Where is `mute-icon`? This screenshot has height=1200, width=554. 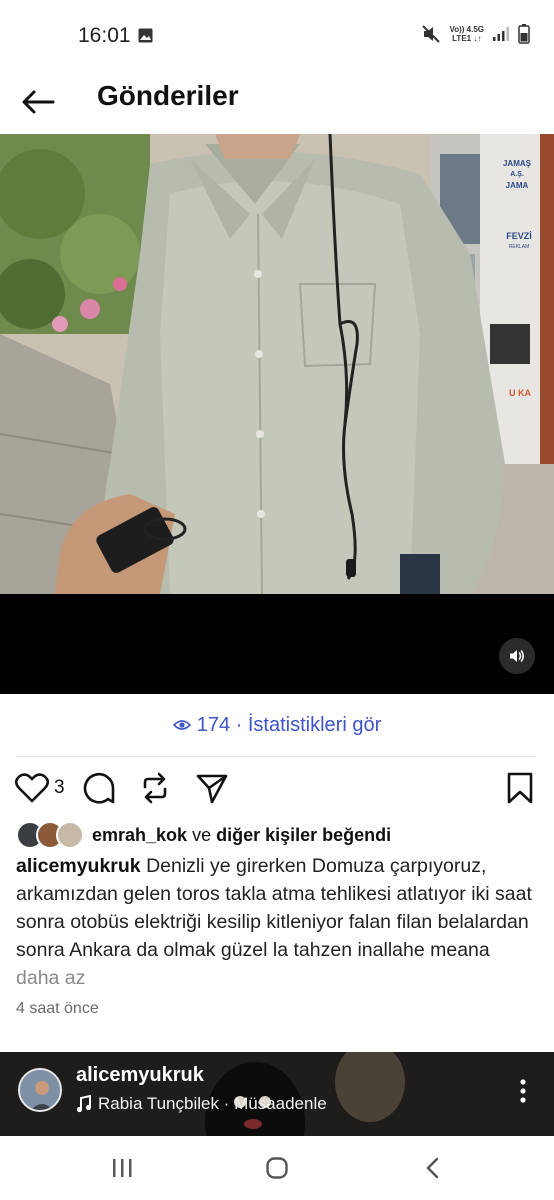 mute-icon is located at coordinates (431, 34).